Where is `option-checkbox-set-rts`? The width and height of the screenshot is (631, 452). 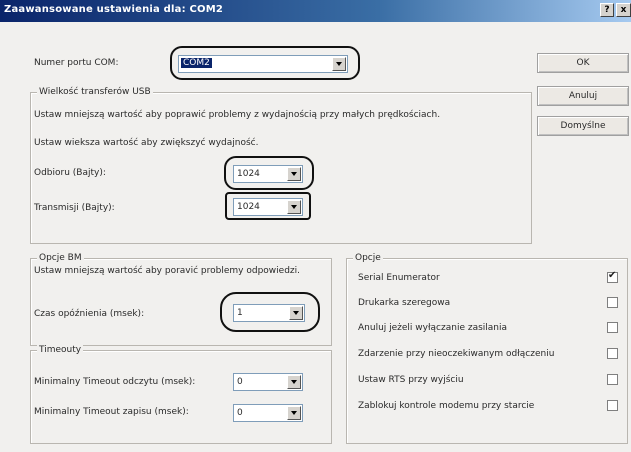 option-checkbox-set-rts is located at coordinates (612, 379).